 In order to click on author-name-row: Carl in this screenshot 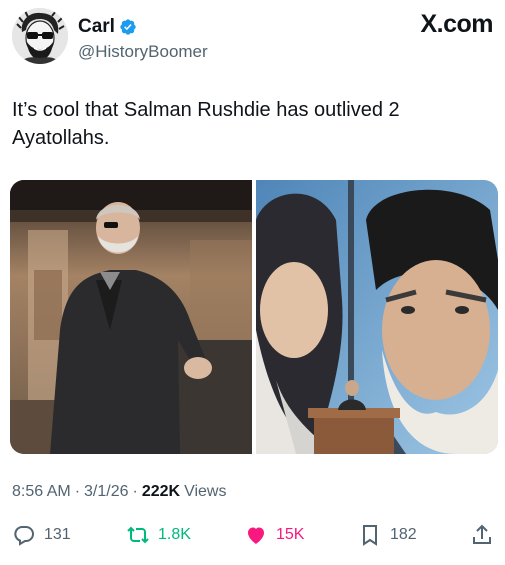, I will do `click(107, 27)`.